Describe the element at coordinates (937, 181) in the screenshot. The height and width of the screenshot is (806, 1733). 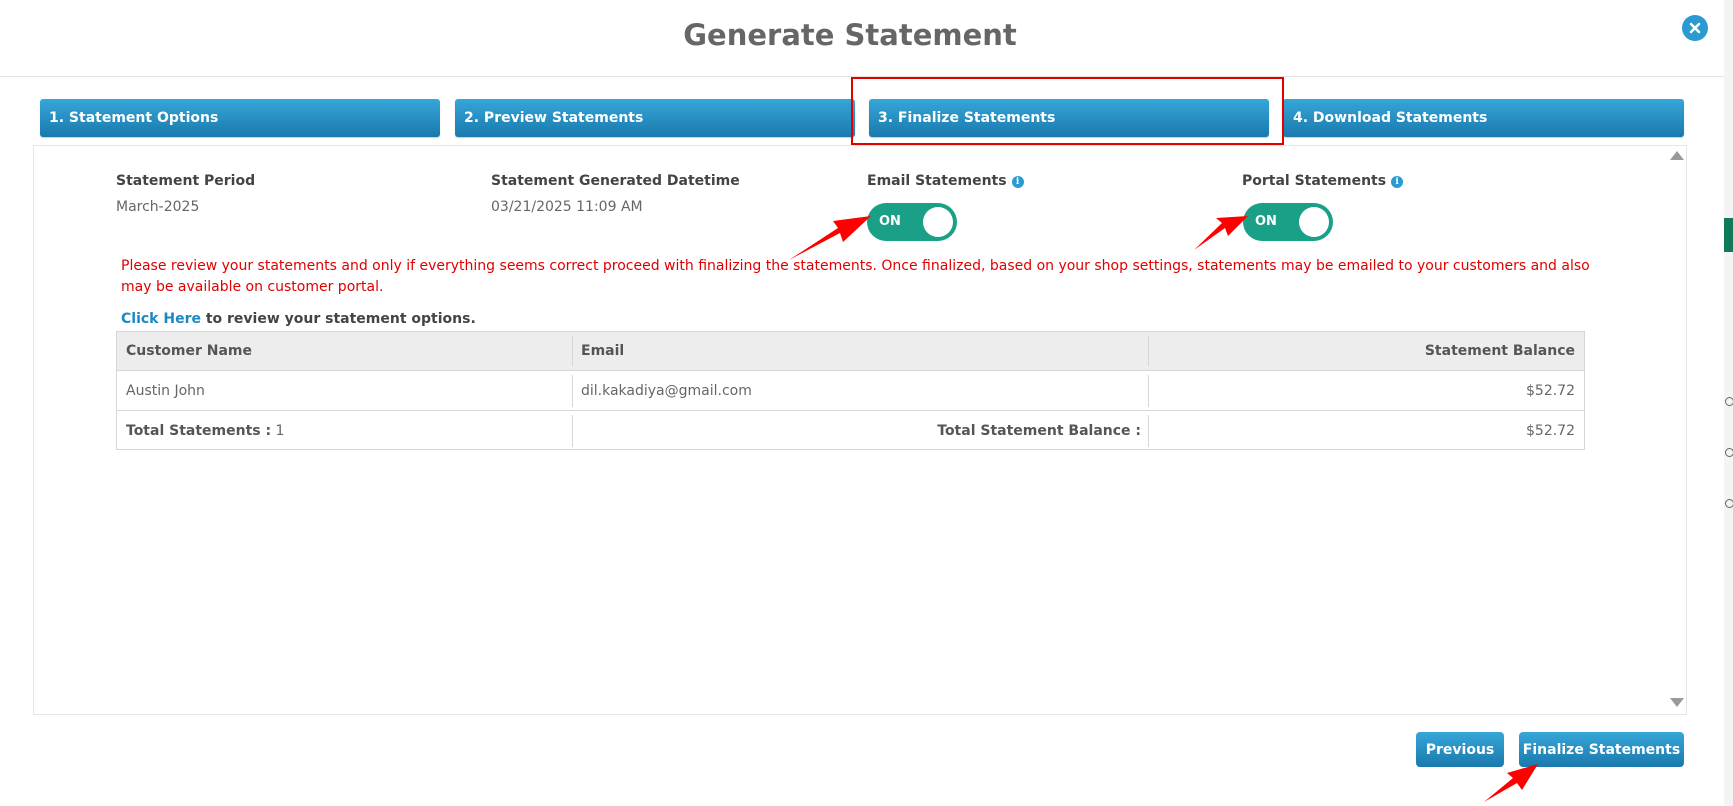
I see `email-statements-text: Email Statements` at that location.